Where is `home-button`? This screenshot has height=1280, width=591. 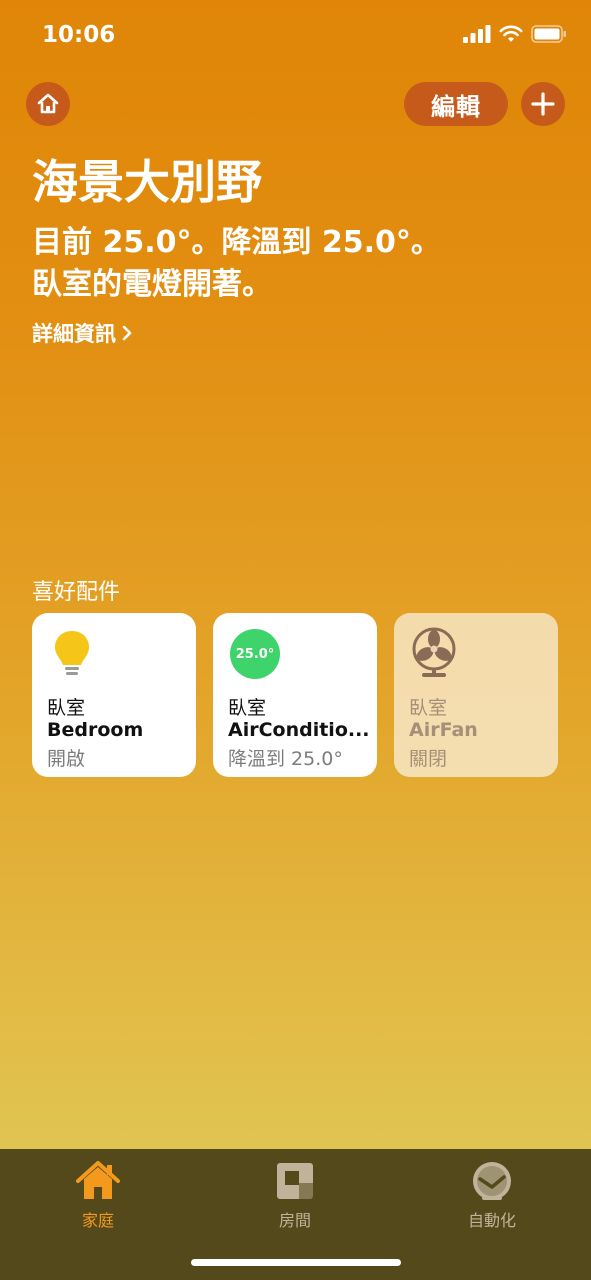
home-button is located at coordinates (48, 104).